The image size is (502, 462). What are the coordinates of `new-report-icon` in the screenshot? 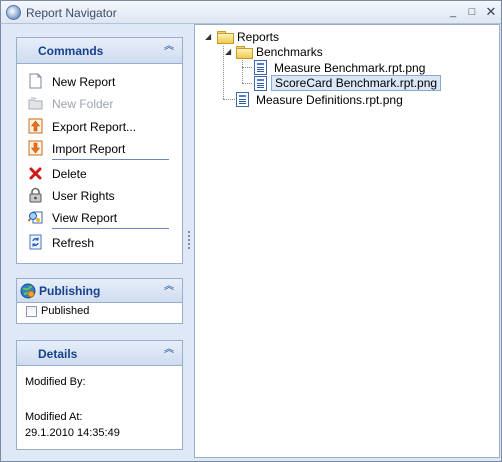 It's located at (35, 81).